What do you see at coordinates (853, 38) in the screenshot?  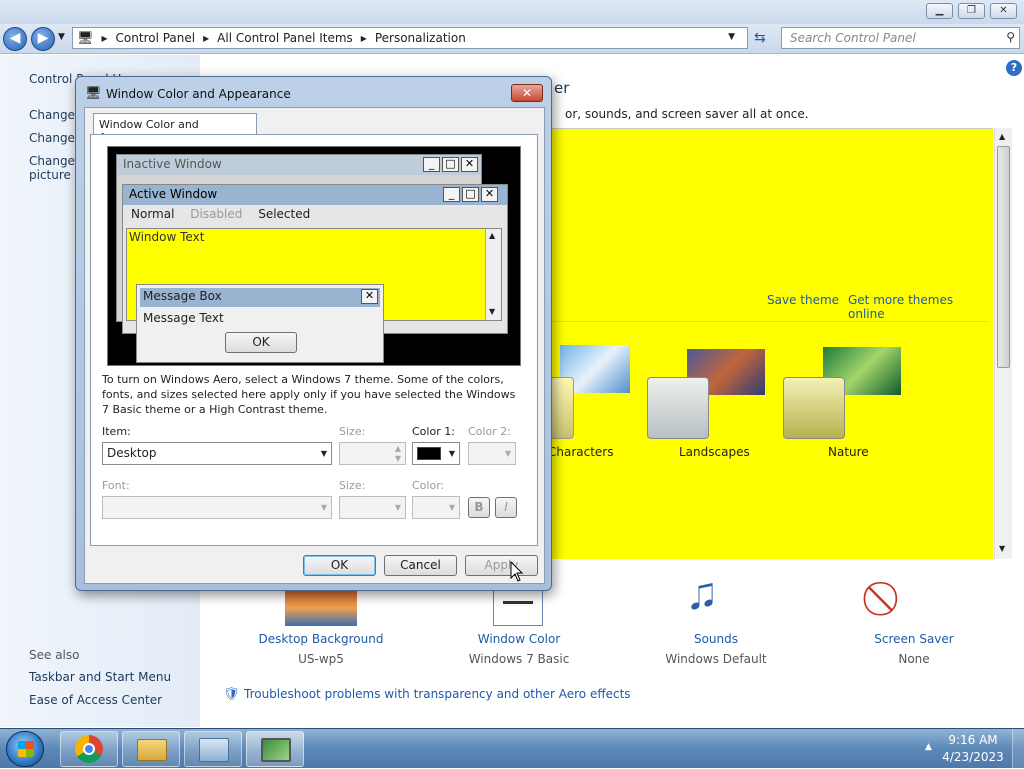 I see `search-placeholder: Search Control Panel` at bounding box center [853, 38].